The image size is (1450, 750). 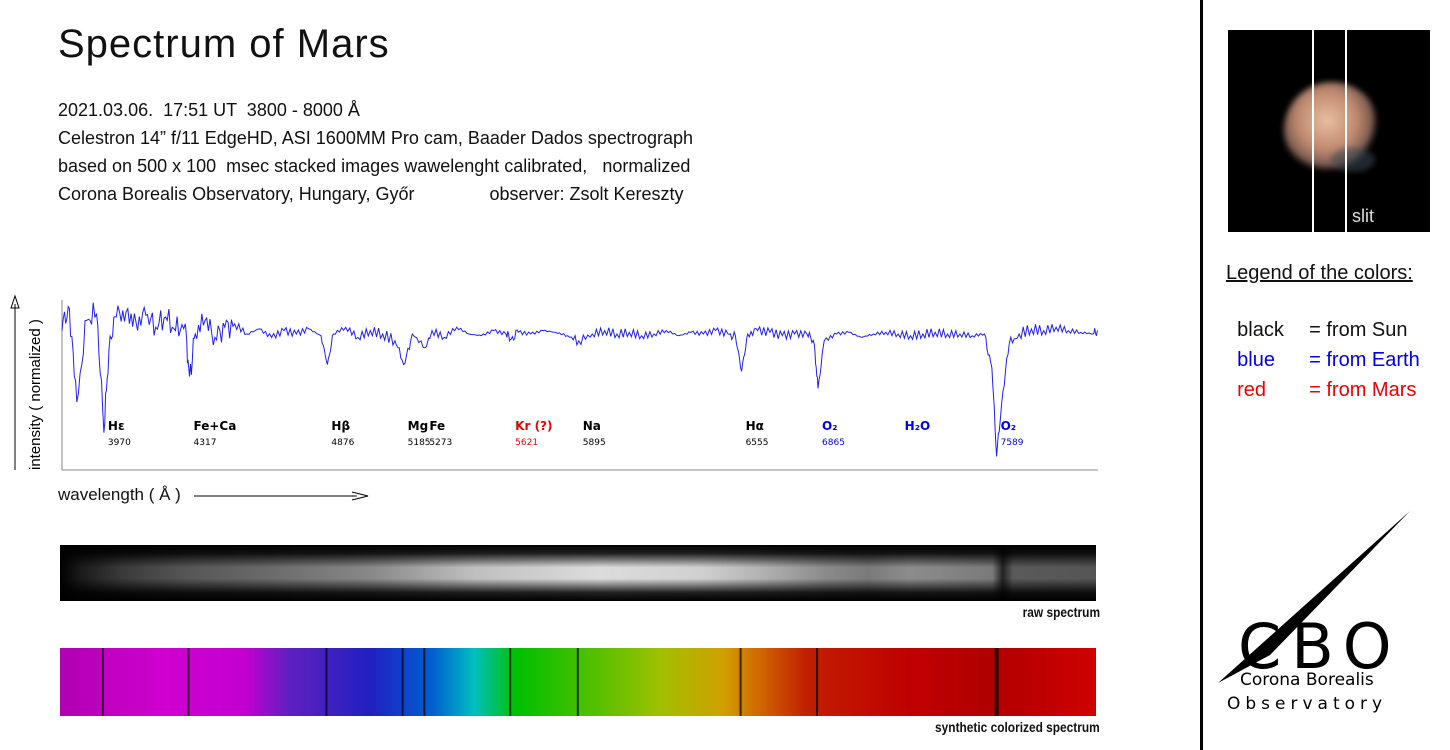 I want to click on synthetic-spectrum-strip, so click(x=578, y=682).